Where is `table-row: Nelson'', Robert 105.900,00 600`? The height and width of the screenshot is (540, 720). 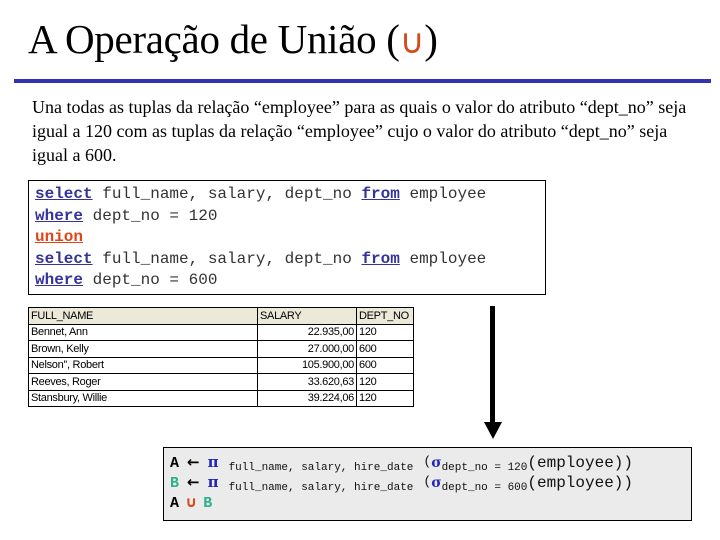 table-row: Nelson'', Robert 105.900,00 600 is located at coordinates (221, 365).